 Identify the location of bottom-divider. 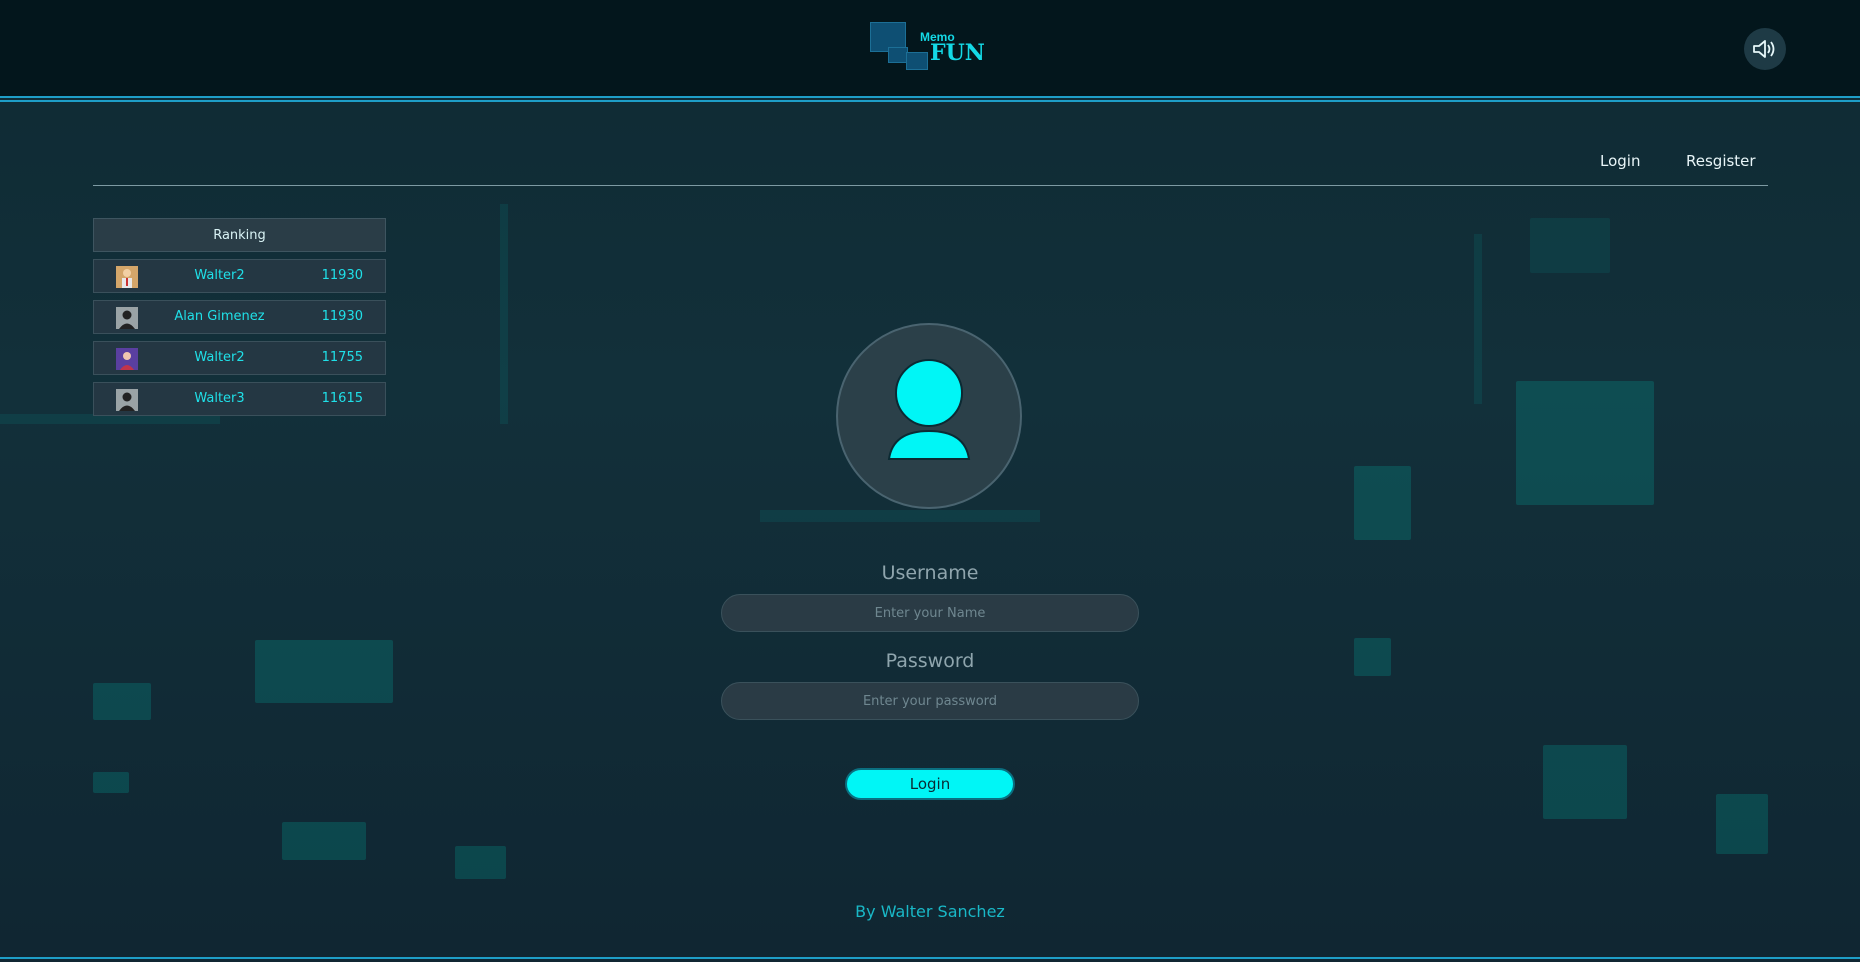
(930, 958).